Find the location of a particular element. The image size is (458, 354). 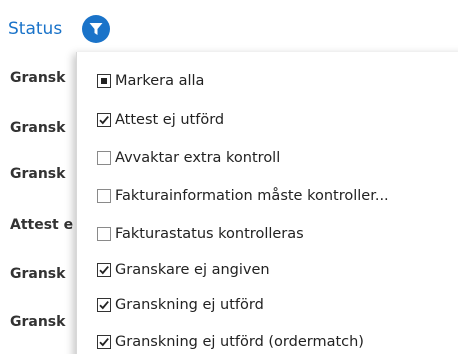

status-column-label: Status is located at coordinates (35, 29).